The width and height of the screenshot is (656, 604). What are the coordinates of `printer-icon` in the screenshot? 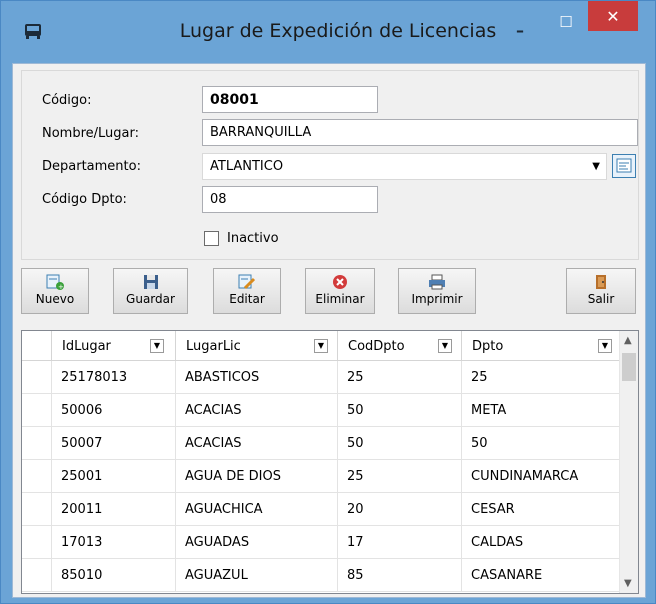 It's located at (437, 282).